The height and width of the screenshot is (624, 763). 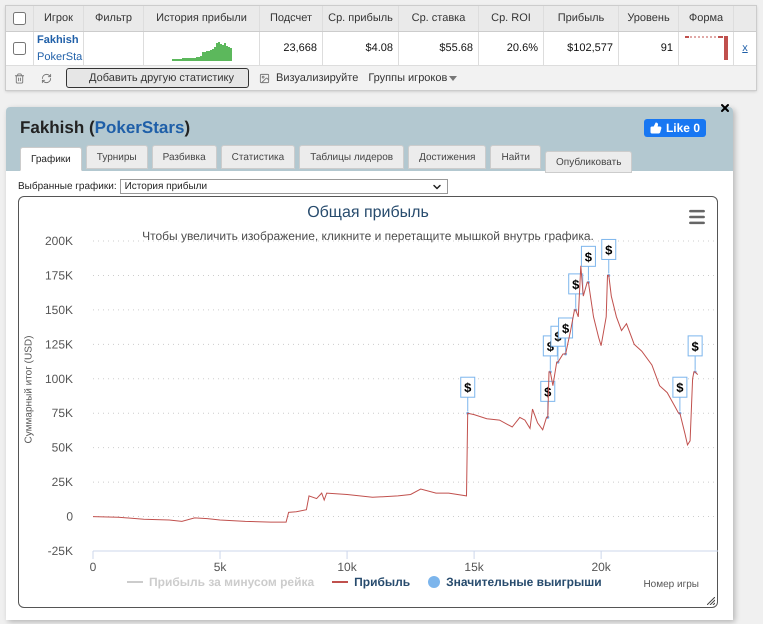 What do you see at coordinates (456, 48) in the screenshot?
I see `table-cell-text: $55.68` at bounding box center [456, 48].